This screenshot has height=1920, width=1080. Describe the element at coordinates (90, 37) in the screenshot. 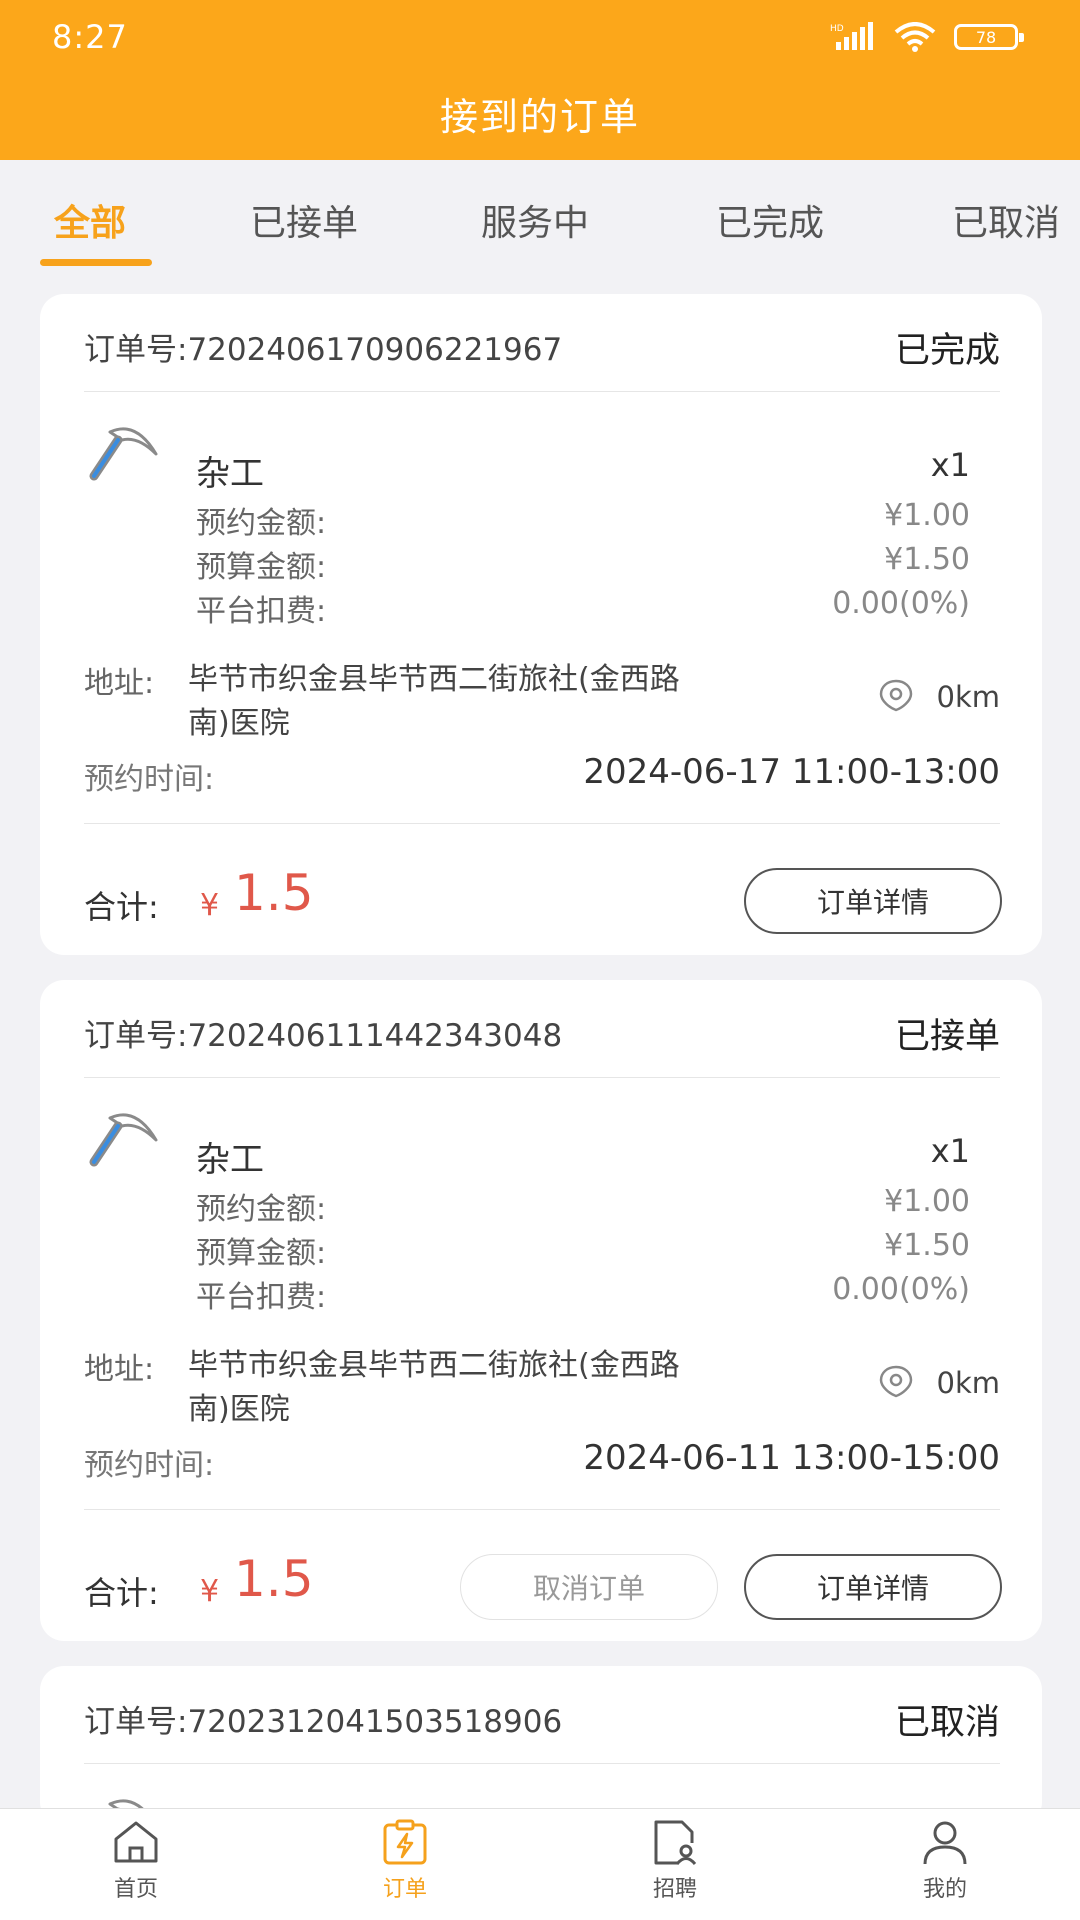

I see `status-time: 8:27` at that location.